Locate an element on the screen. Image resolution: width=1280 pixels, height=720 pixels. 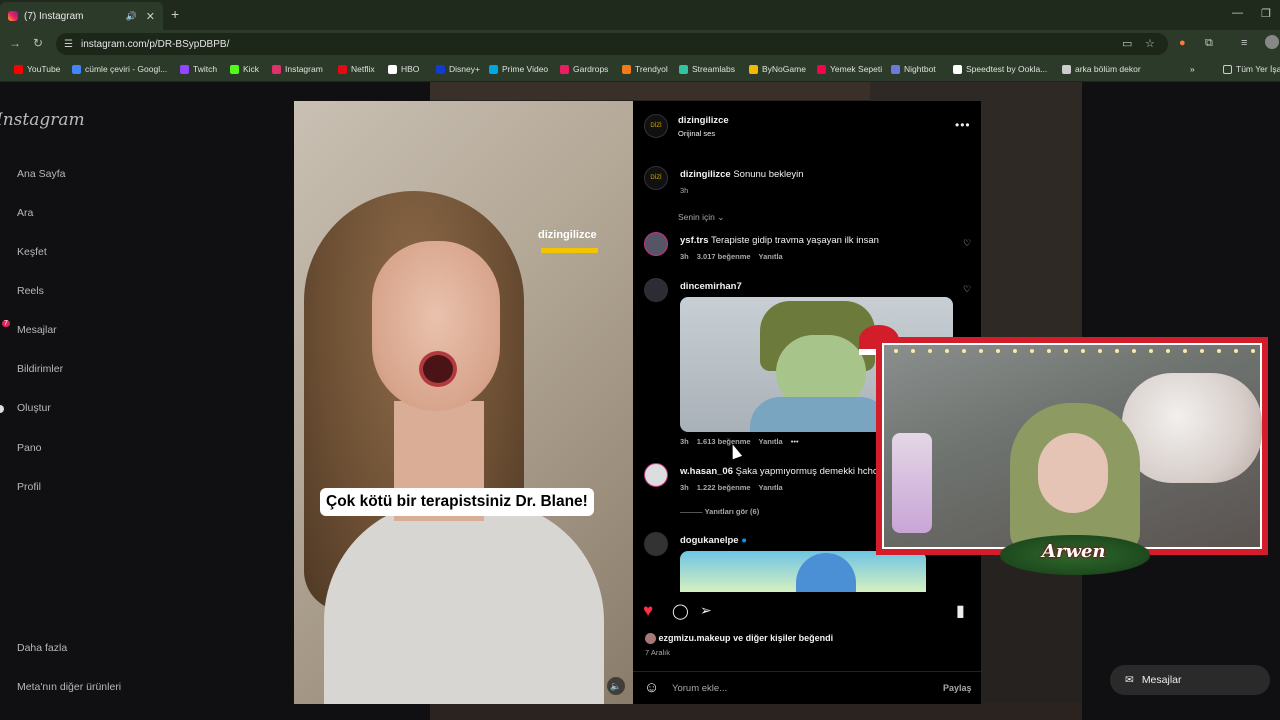
comment-user: ysf.trs is located at coordinates (694, 240).